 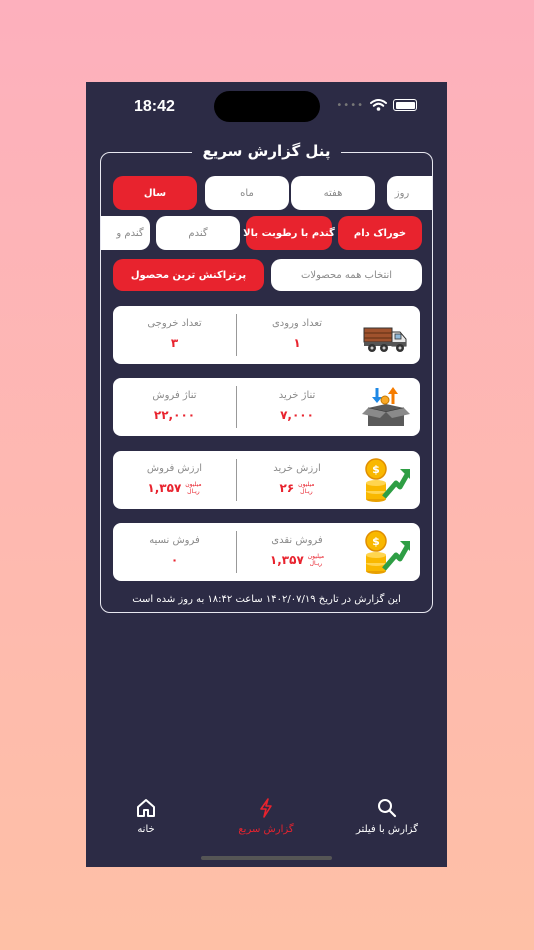 What do you see at coordinates (297, 468) in the screenshot?
I see `stat-label-purchase-value: ارزش خرید` at bounding box center [297, 468].